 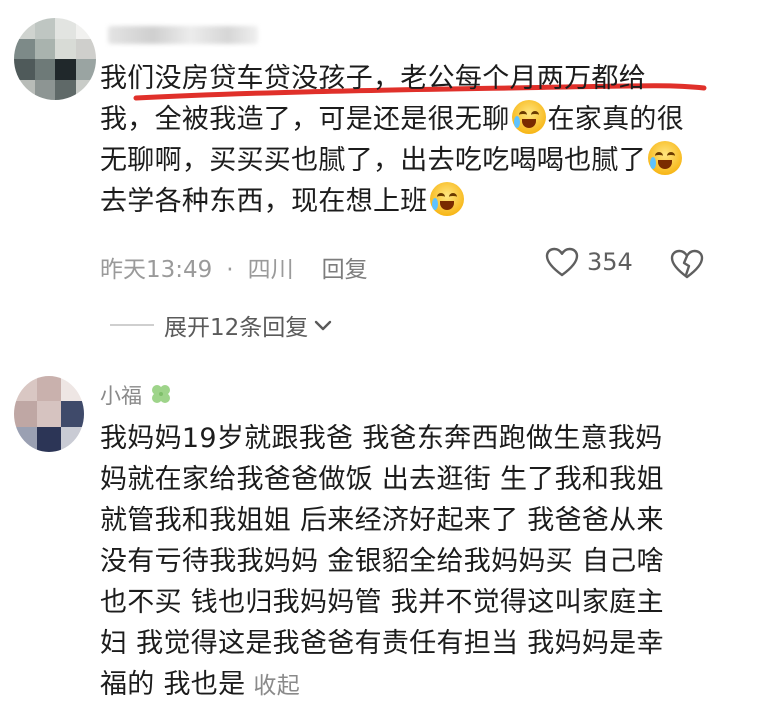 What do you see at coordinates (381, 438) in the screenshot?
I see `comment-line: 我妈妈19岁就跟我爸 我爸东奔西跑做生意我妈` at bounding box center [381, 438].